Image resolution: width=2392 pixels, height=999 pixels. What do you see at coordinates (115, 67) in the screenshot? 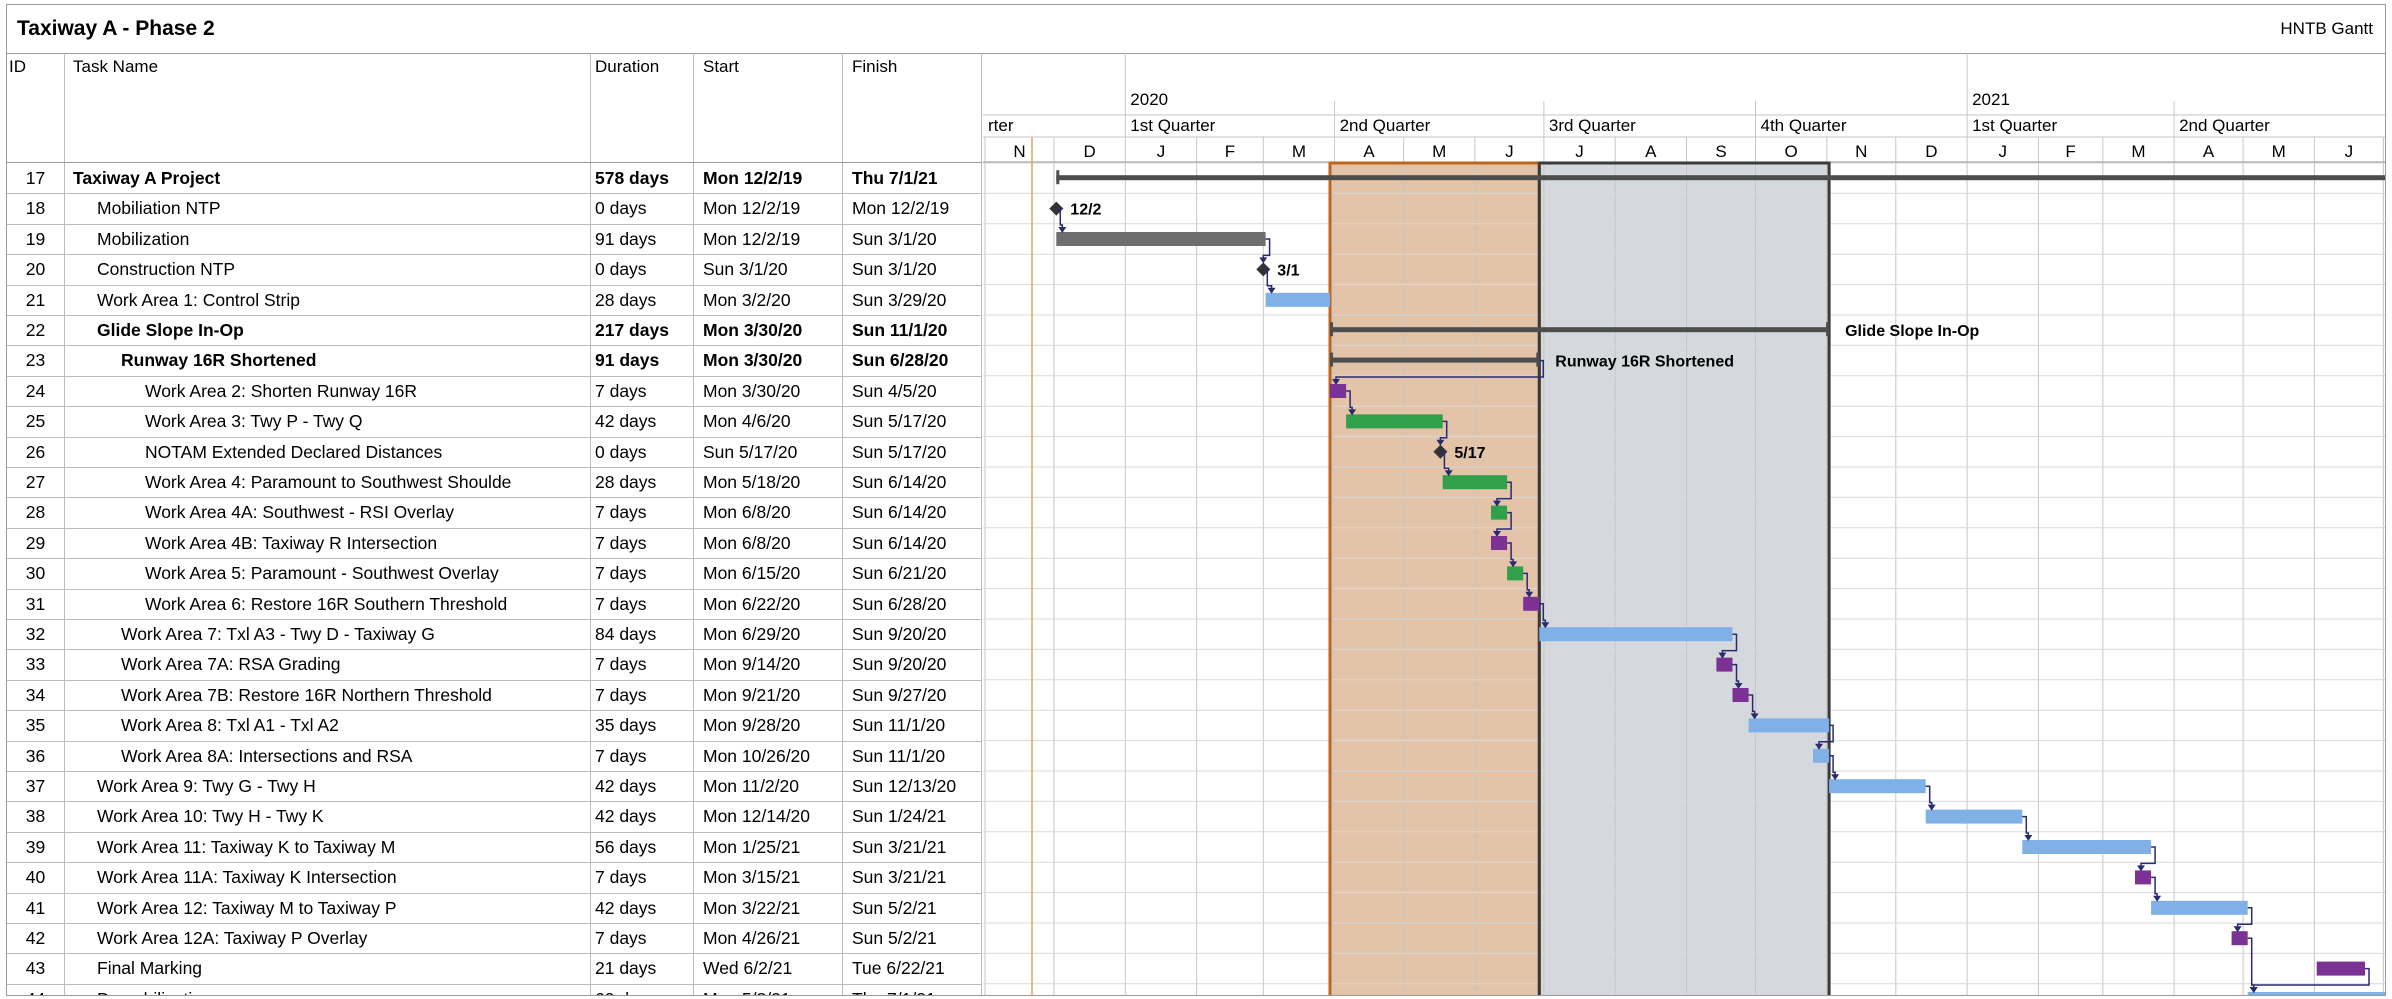
I see `column-header-task-name: Task Name` at bounding box center [115, 67].